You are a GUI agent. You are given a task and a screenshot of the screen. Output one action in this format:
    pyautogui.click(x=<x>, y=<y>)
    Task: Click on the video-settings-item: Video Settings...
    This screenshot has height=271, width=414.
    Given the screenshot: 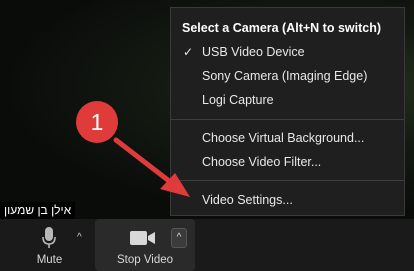 What is the action you would take?
    pyautogui.click(x=287, y=200)
    